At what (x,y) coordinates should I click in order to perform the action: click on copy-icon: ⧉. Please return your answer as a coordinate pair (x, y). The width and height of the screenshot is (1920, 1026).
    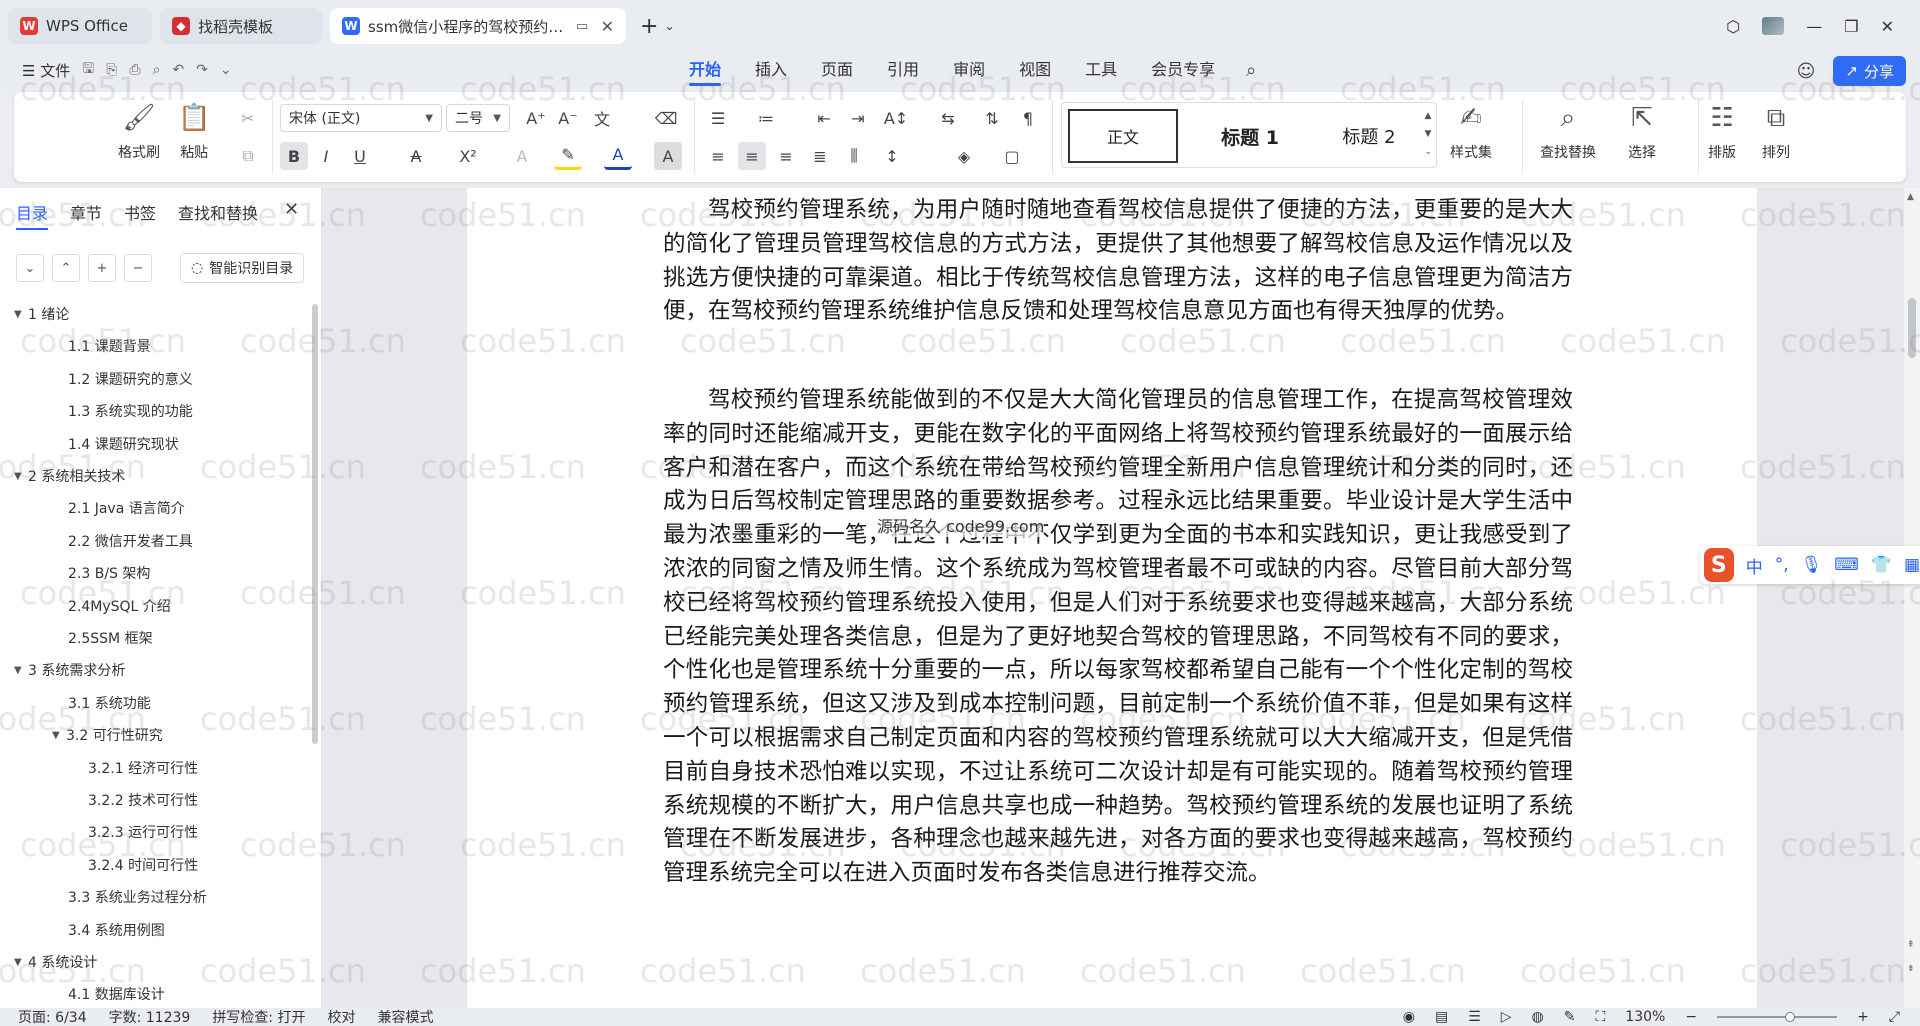
    Looking at the image, I should click on (248, 156).